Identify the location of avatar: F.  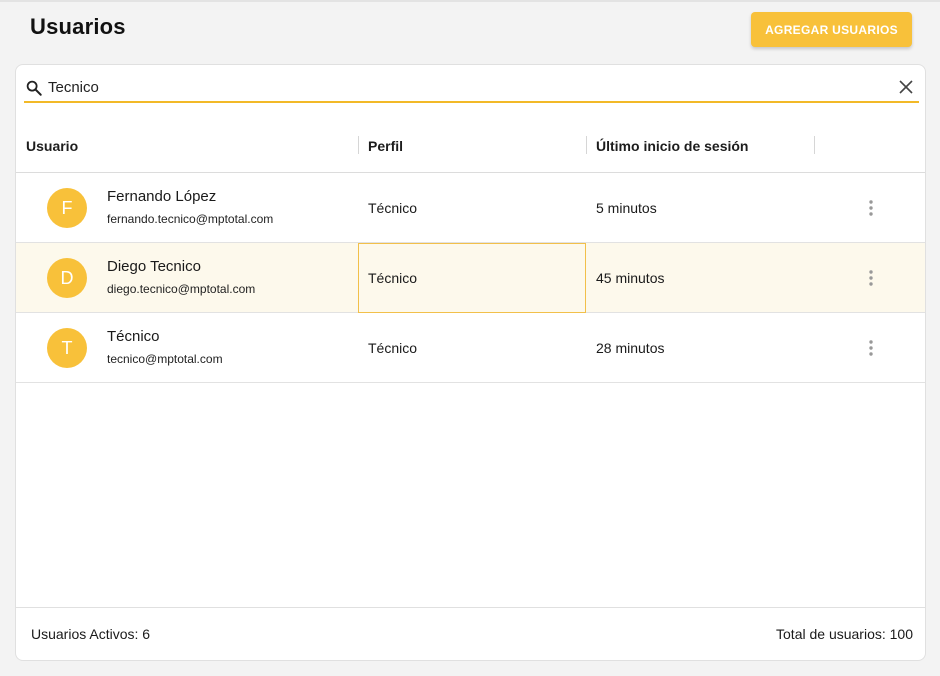
(67, 208).